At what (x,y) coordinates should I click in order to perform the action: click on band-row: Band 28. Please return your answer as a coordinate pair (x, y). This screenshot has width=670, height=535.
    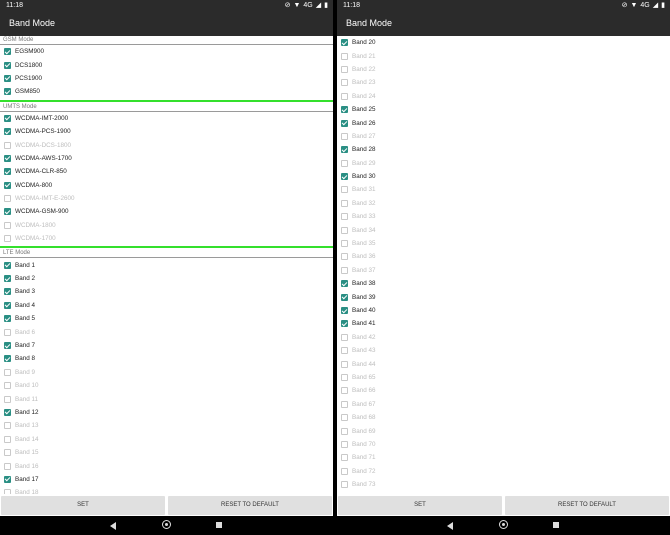
    Looking at the image, I should click on (503, 149).